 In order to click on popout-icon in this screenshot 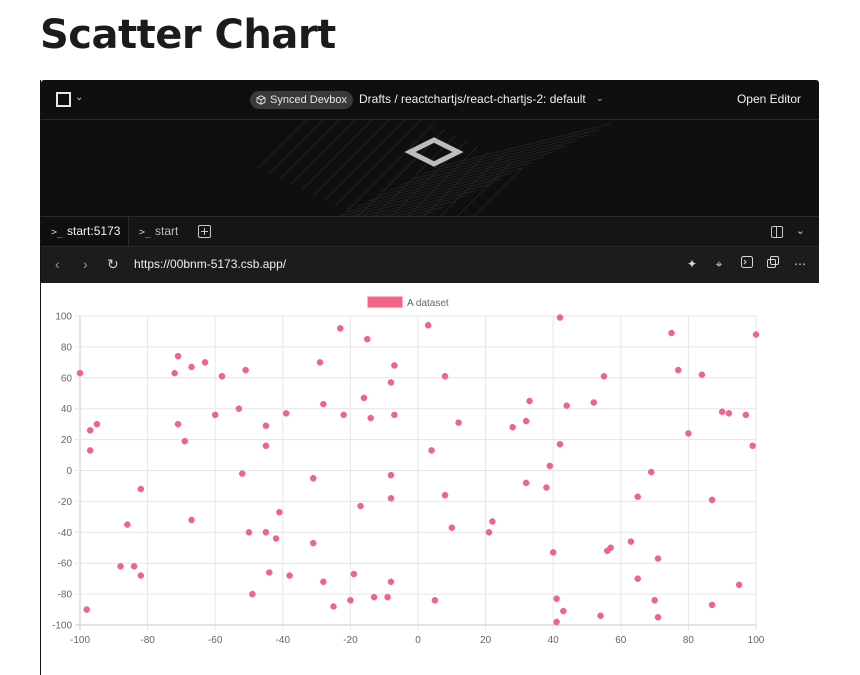, I will do `click(773, 264)`.